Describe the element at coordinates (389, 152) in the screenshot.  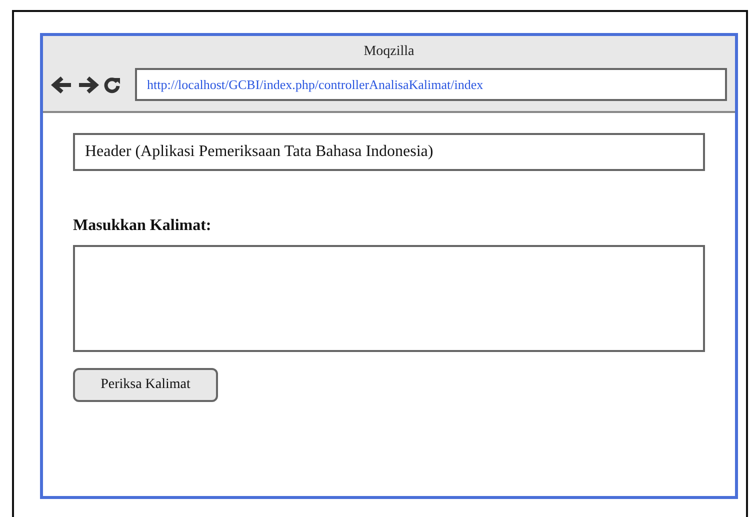
I see `header-box: Header (Aplikasi Pemeriksaan Tata Bahasa Indonesia)` at that location.